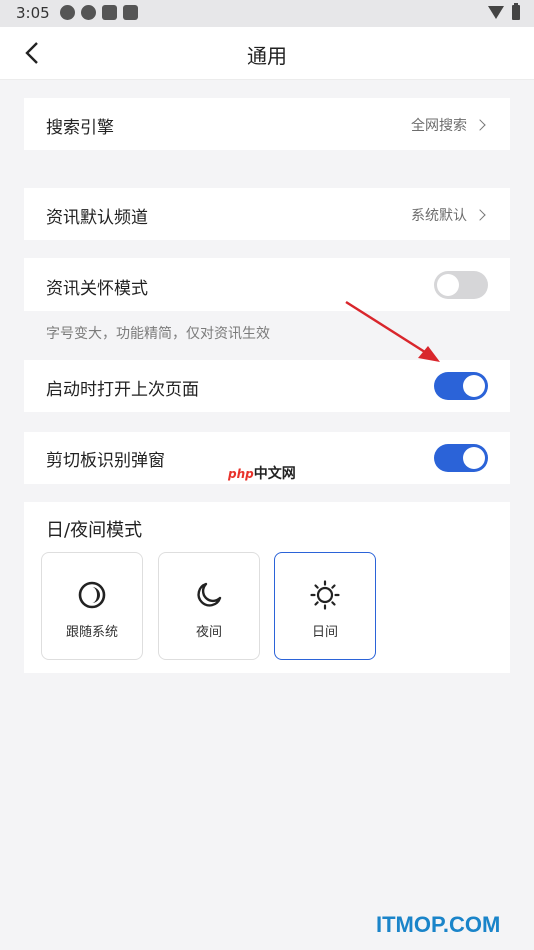  I want to click on php-watermark: php中文网, so click(262, 473).